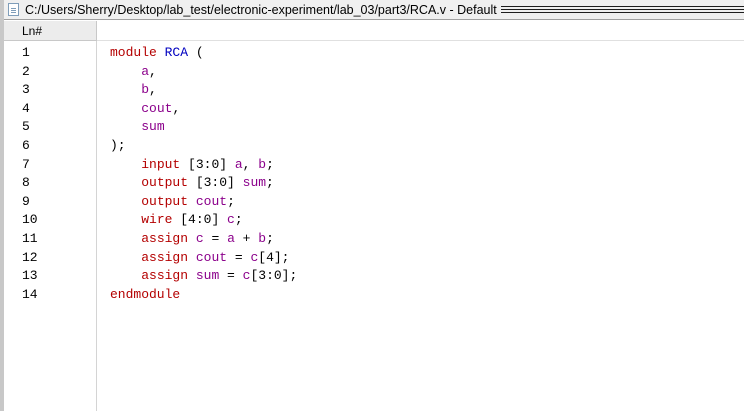 This screenshot has width=744, height=411. What do you see at coordinates (374, 220) in the screenshot?
I see `code-line: 10 wire [4:0] c;` at bounding box center [374, 220].